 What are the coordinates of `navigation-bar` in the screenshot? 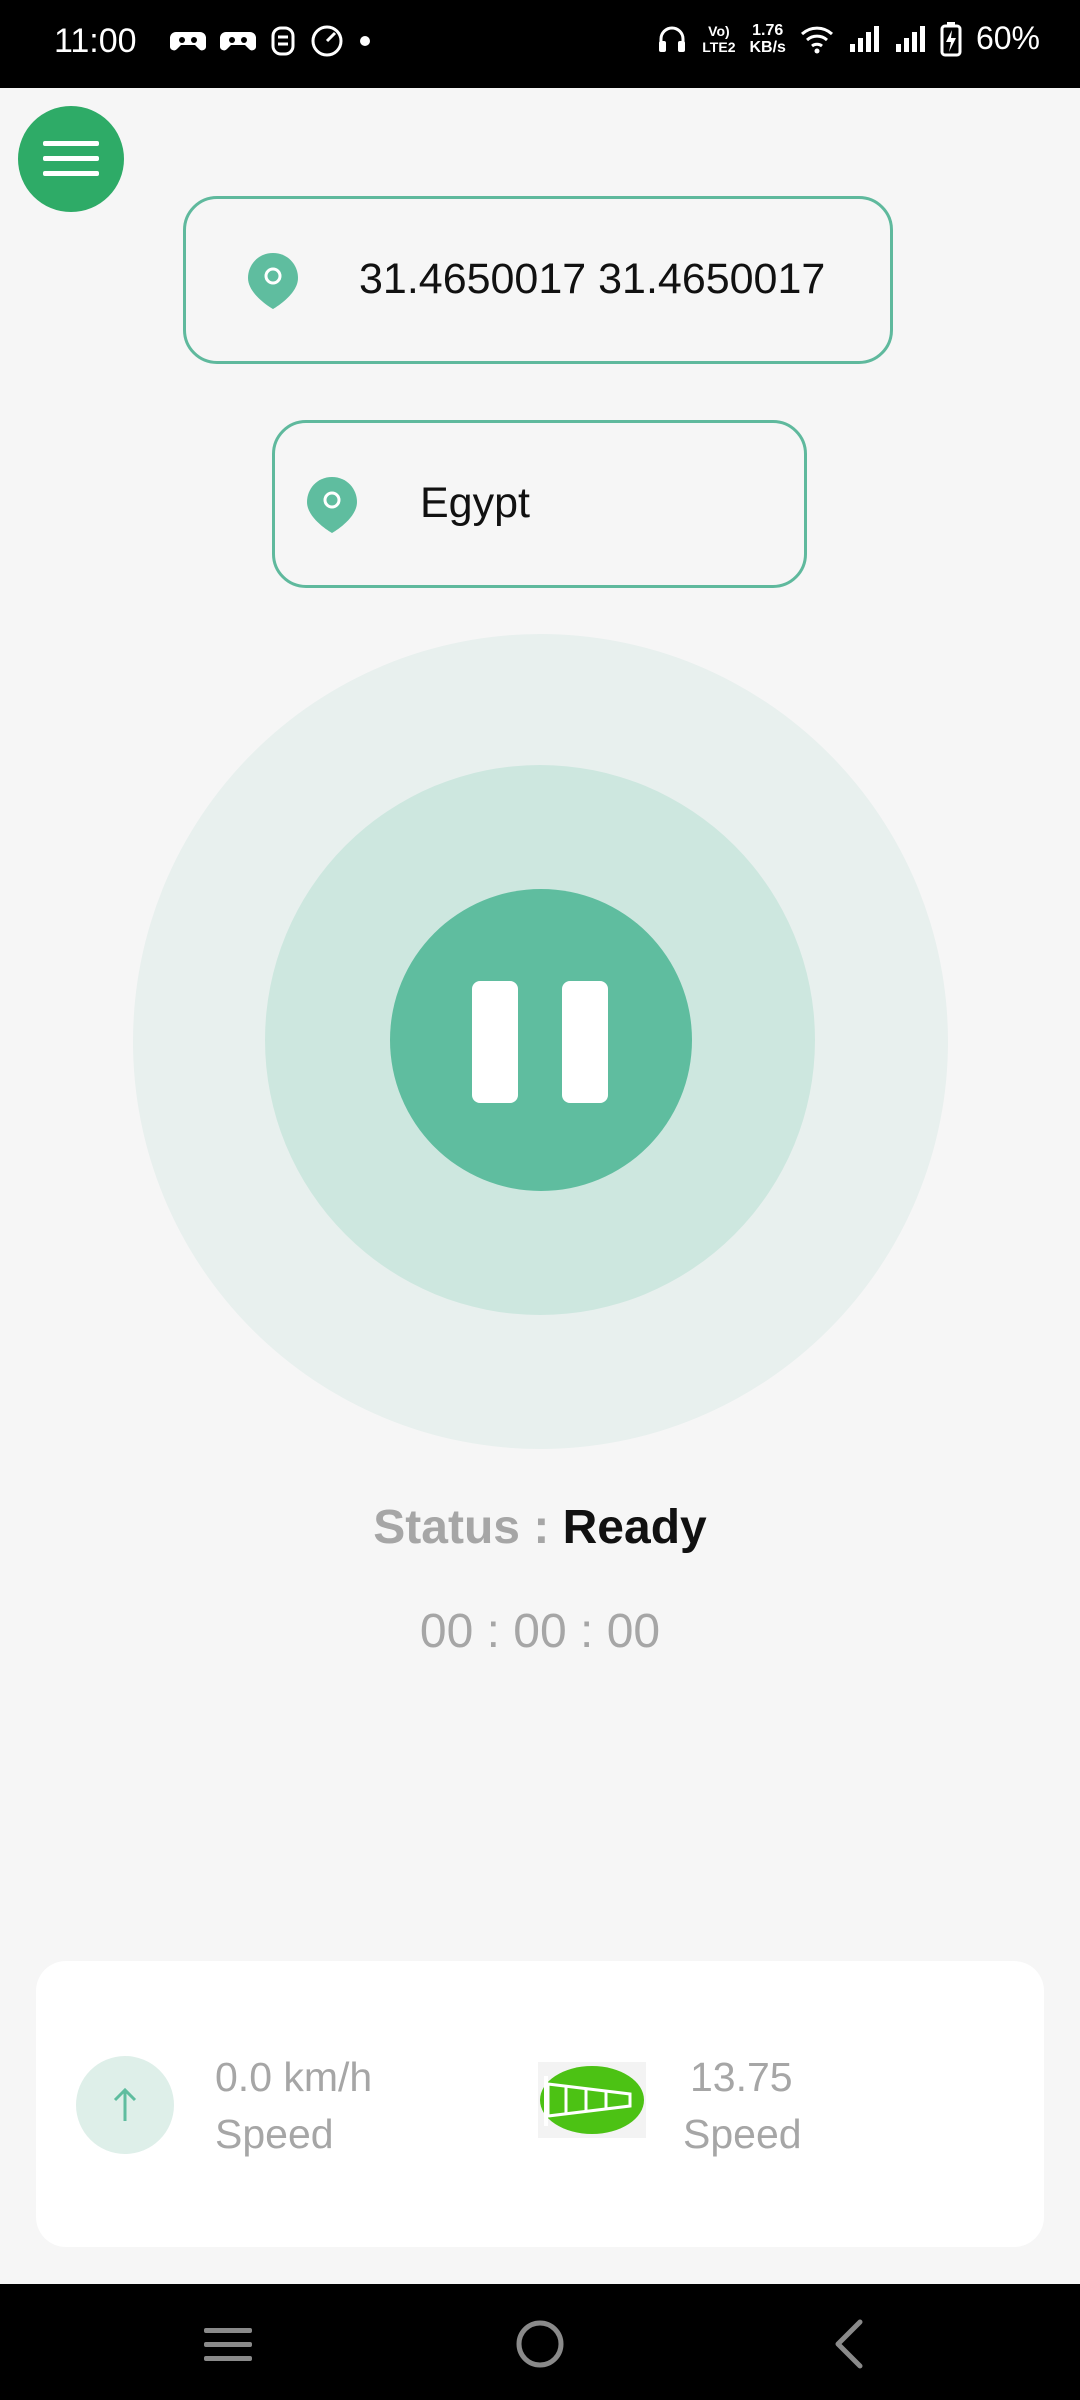 It's located at (540, 2342).